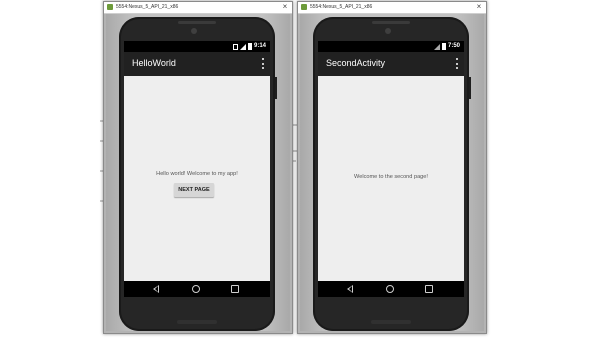 The width and height of the screenshot is (601, 339). What do you see at coordinates (259, 46) in the screenshot?
I see `status-time: 9:14` at bounding box center [259, 46].